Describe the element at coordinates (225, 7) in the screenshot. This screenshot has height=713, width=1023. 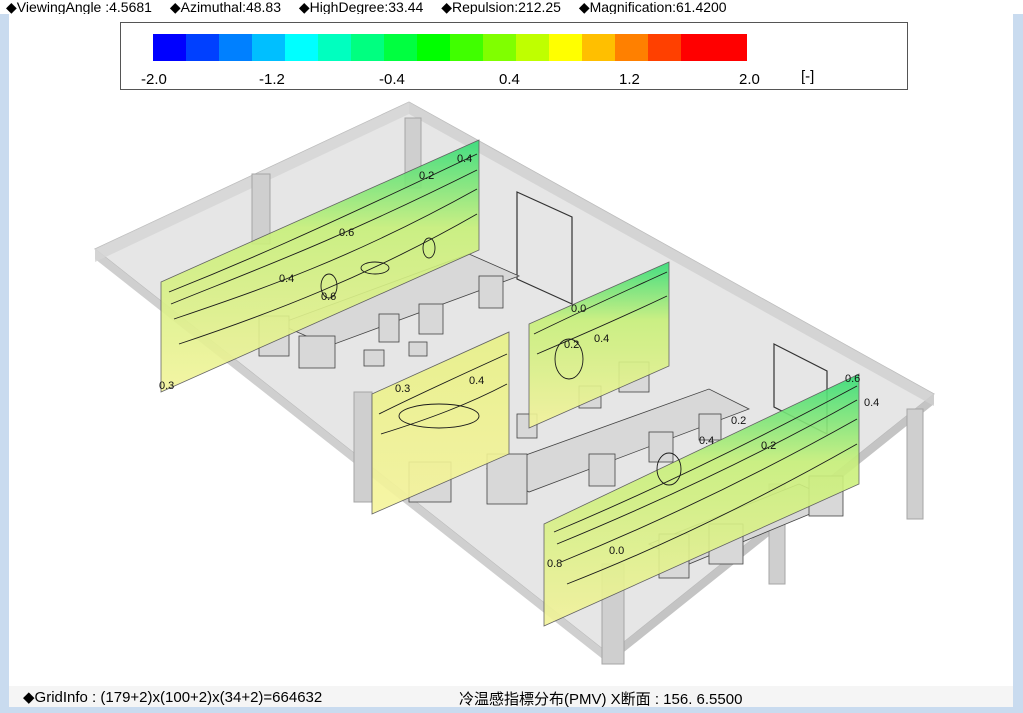
I see `azimuthal-readout: ◆Azimuthal:48.83` at that location.